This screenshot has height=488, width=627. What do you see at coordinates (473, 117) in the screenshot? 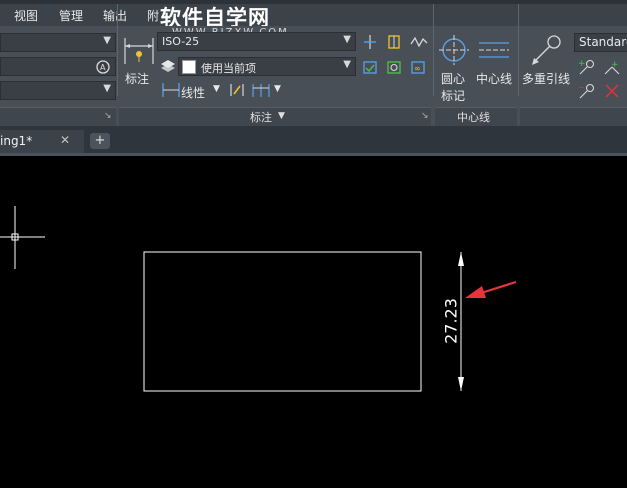
I see `centerline-panel-title: 中心线` at bounding box center [473, 117].